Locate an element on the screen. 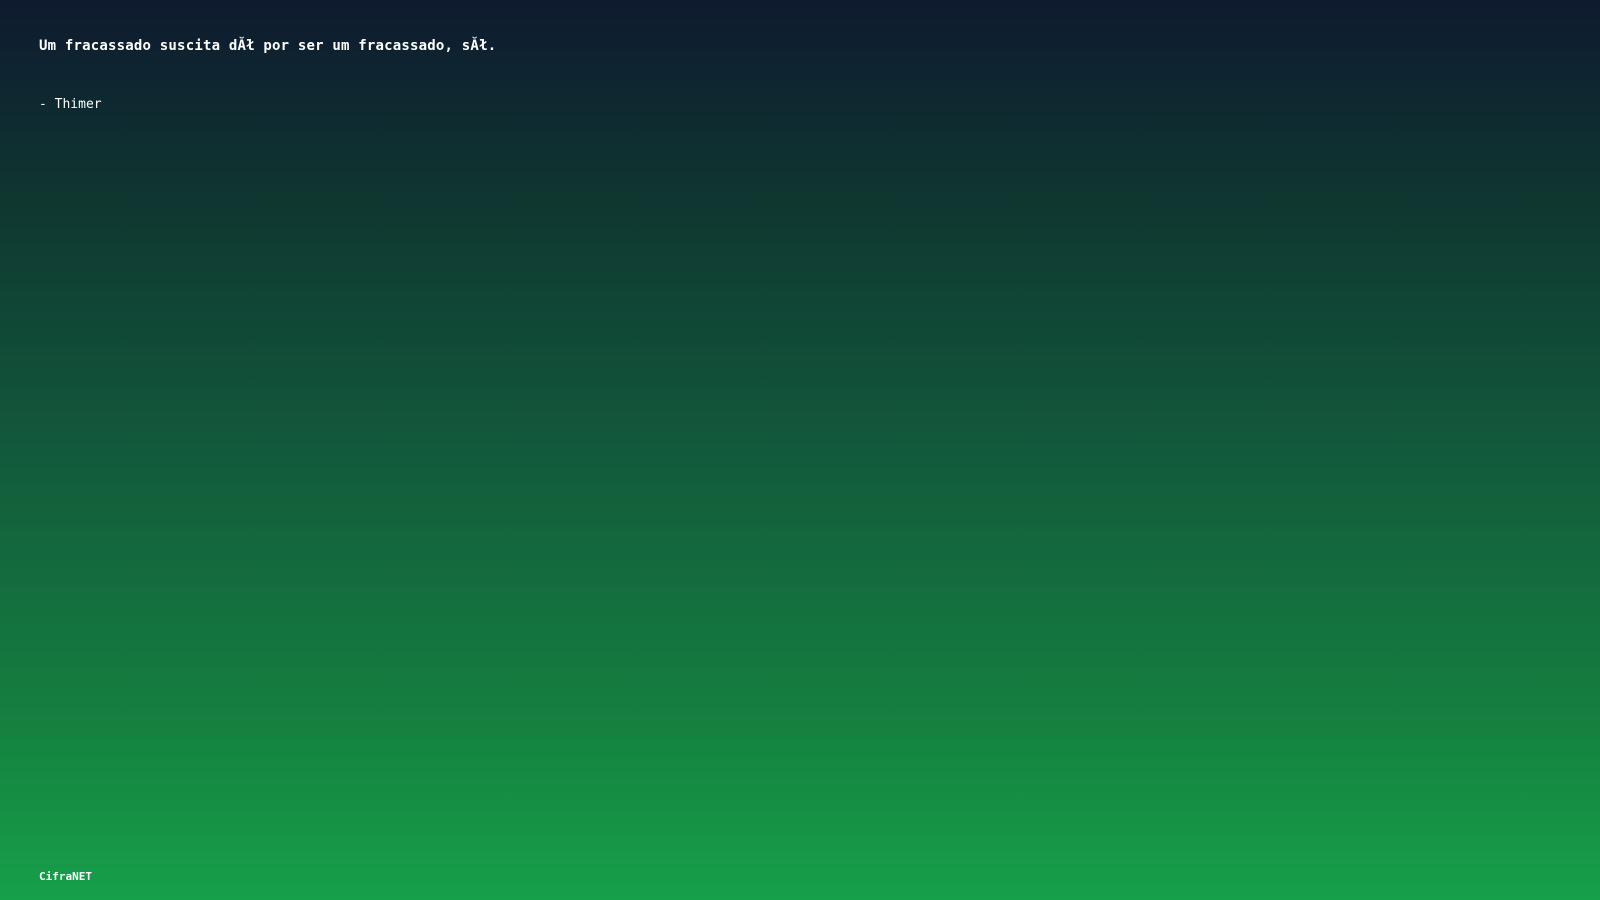 This screenshot has width=1600, height=900. quote-author: - Thimer is located at coordinates (70, 104).